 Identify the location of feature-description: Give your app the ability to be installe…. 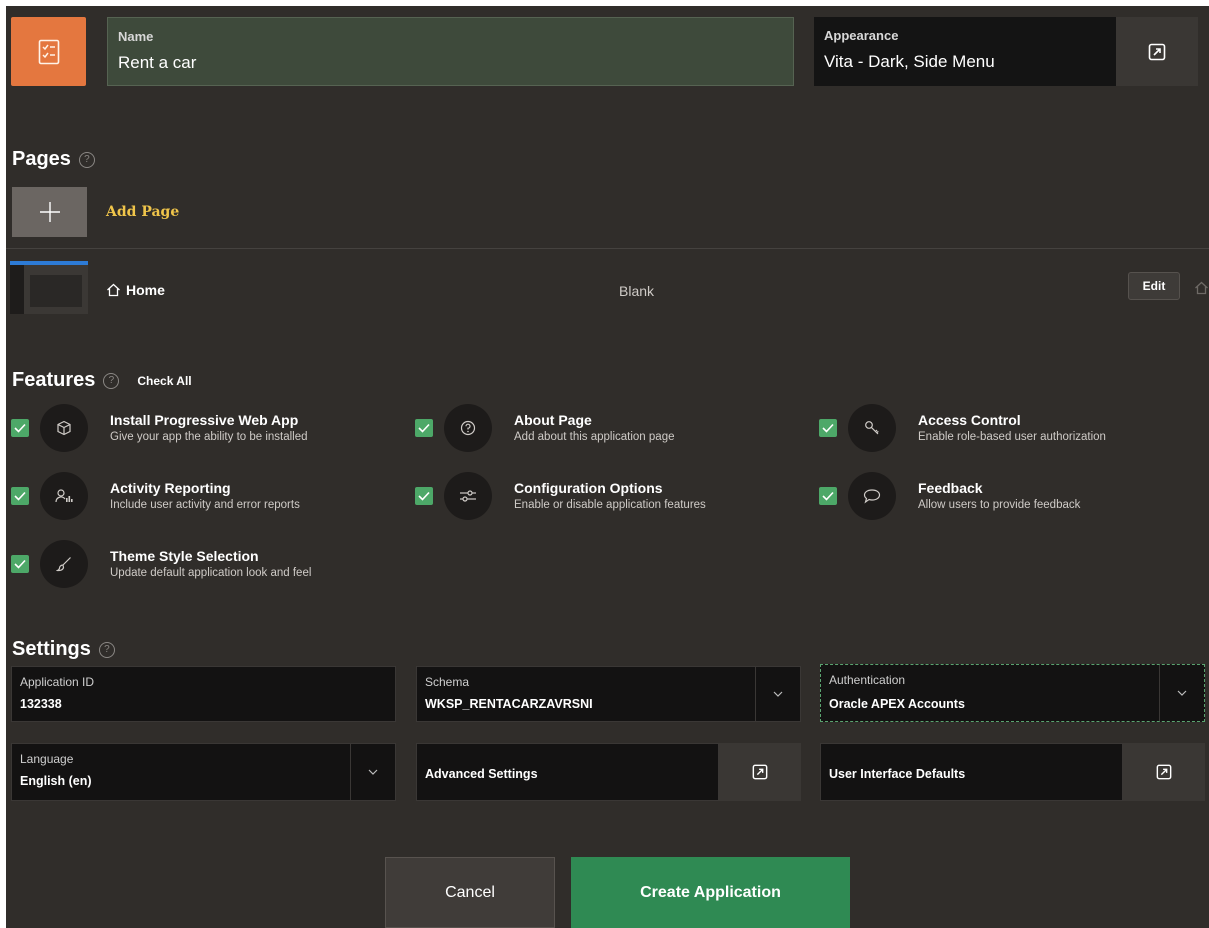
(209, 437).